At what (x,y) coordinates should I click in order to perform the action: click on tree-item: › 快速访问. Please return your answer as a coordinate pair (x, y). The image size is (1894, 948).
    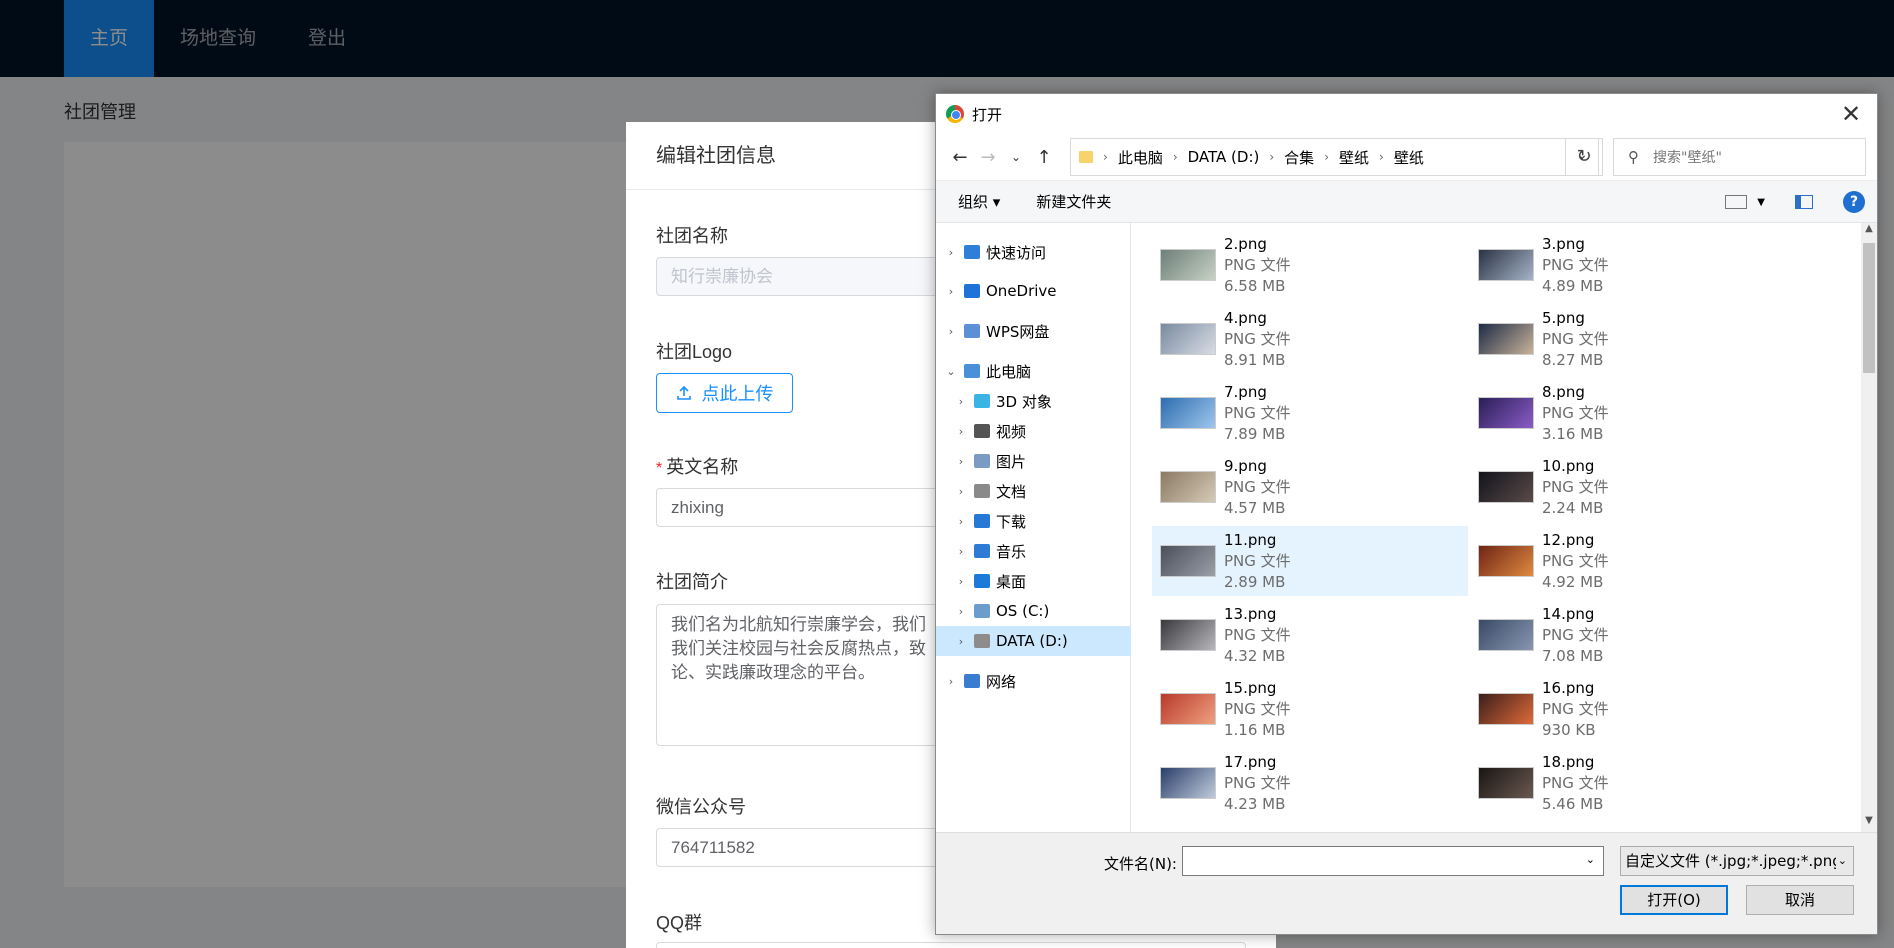
    Looking at the image, I should click on (1033, 252).